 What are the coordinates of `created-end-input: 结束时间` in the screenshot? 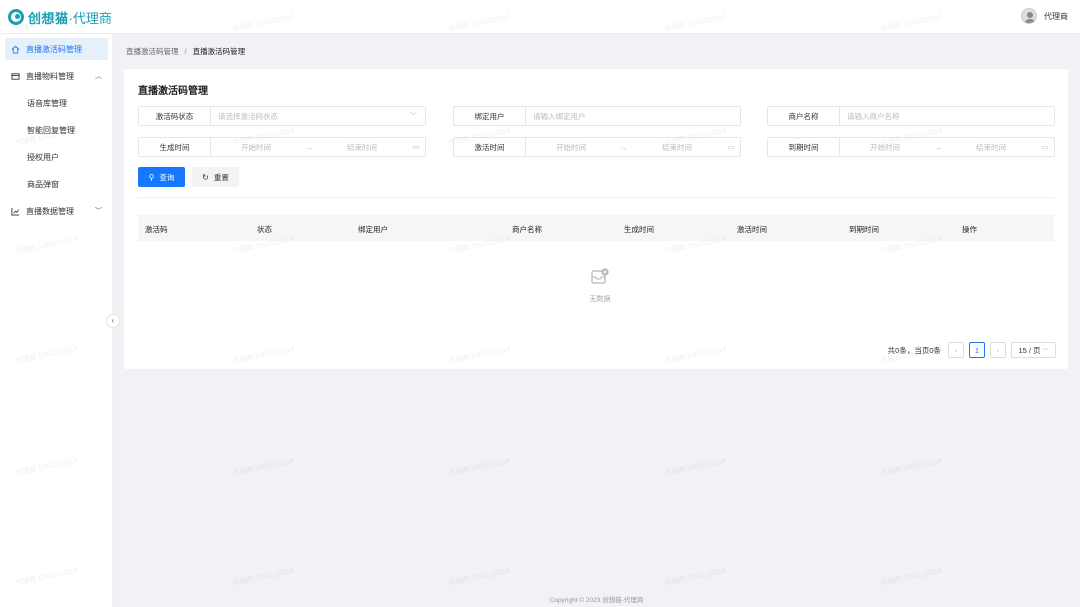 It's located at (362, 147).